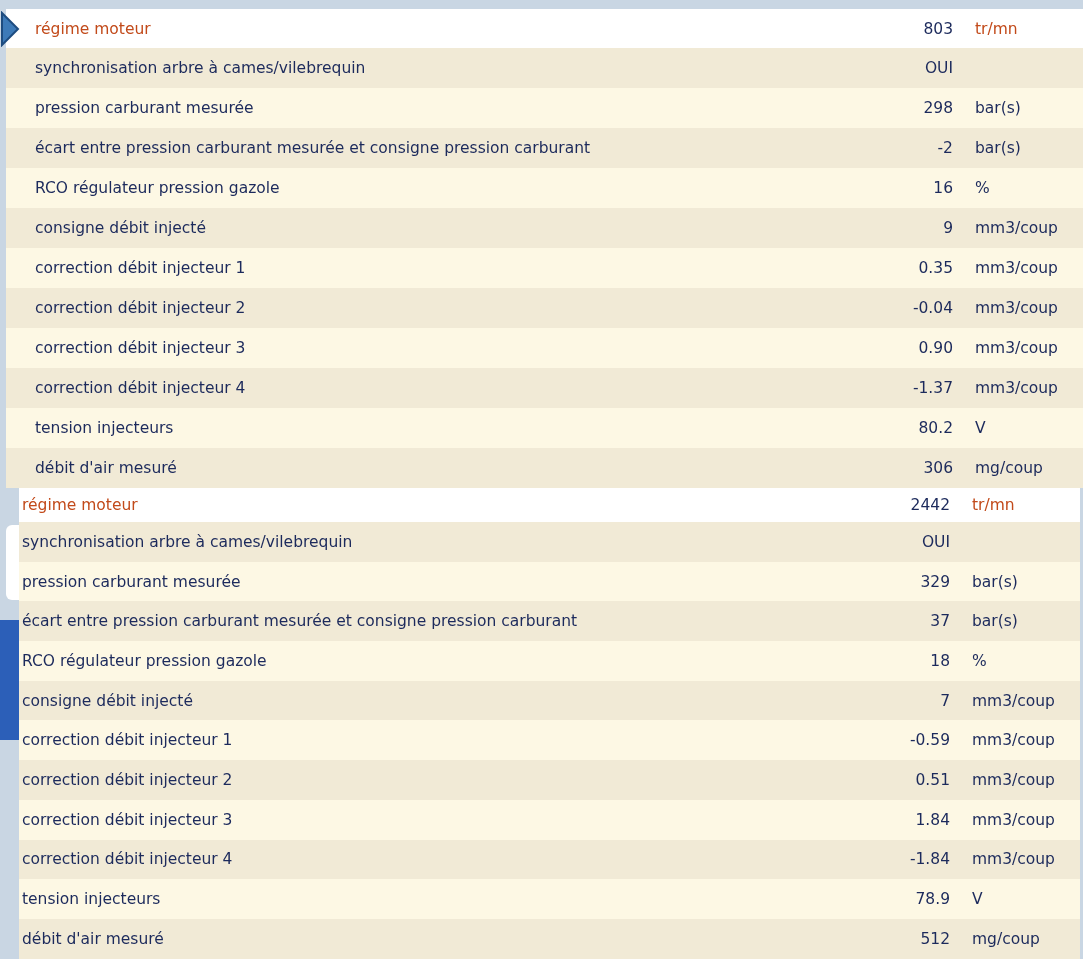 The image size is (1083, 959). I want to click on parameter-value: 2442, so click(930, 505).